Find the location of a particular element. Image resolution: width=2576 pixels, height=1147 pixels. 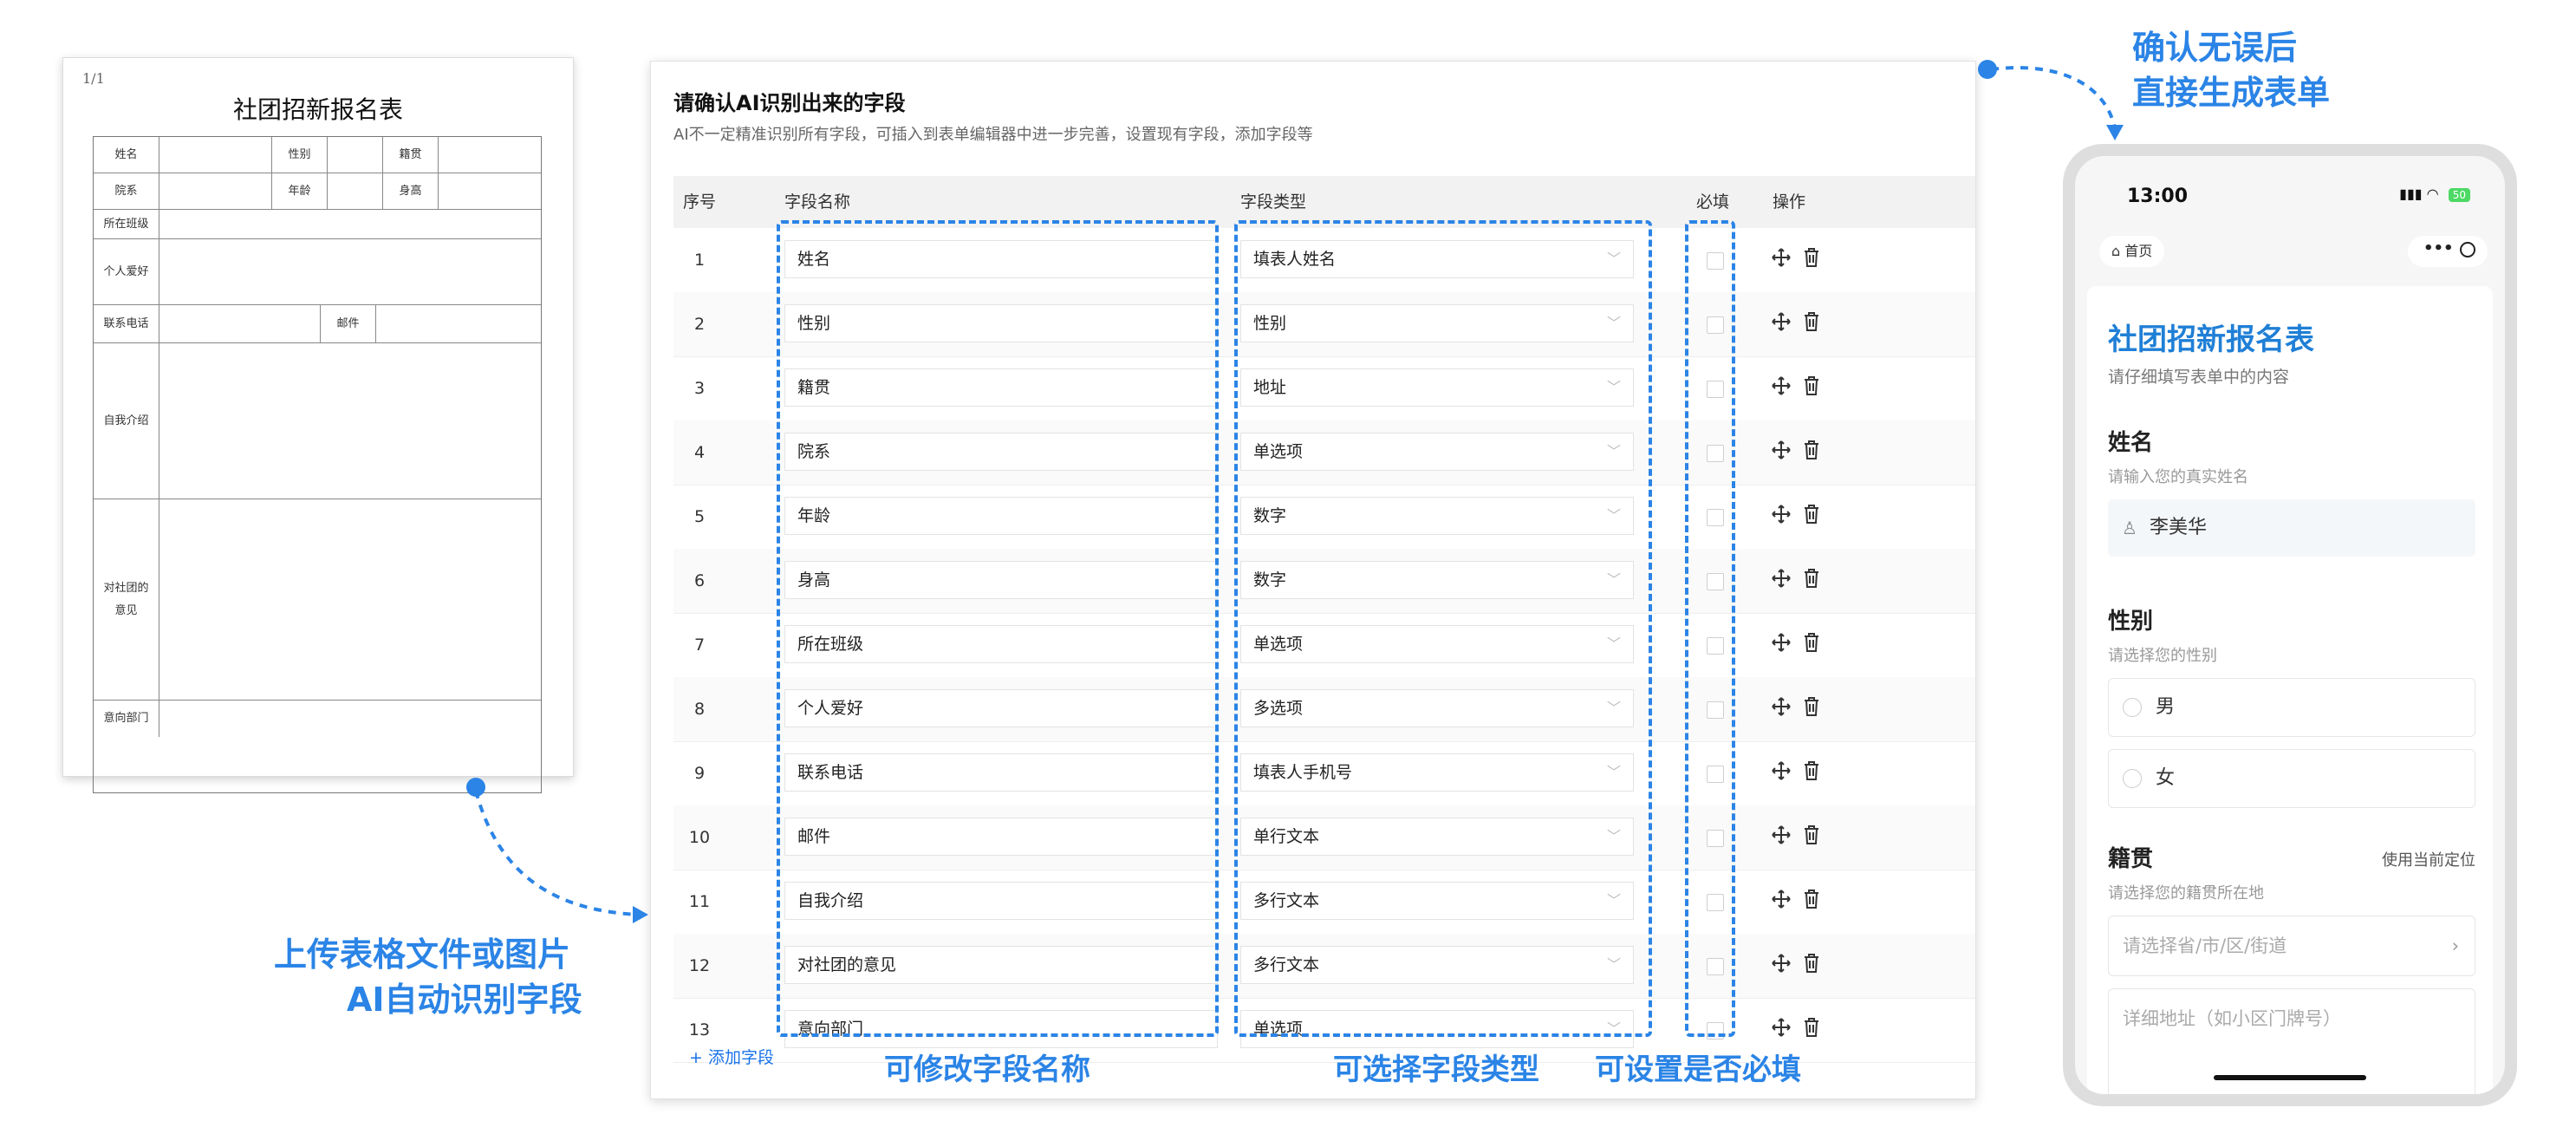

signal-icon: ▮▮▮ is located at coordinates (2411, 194).